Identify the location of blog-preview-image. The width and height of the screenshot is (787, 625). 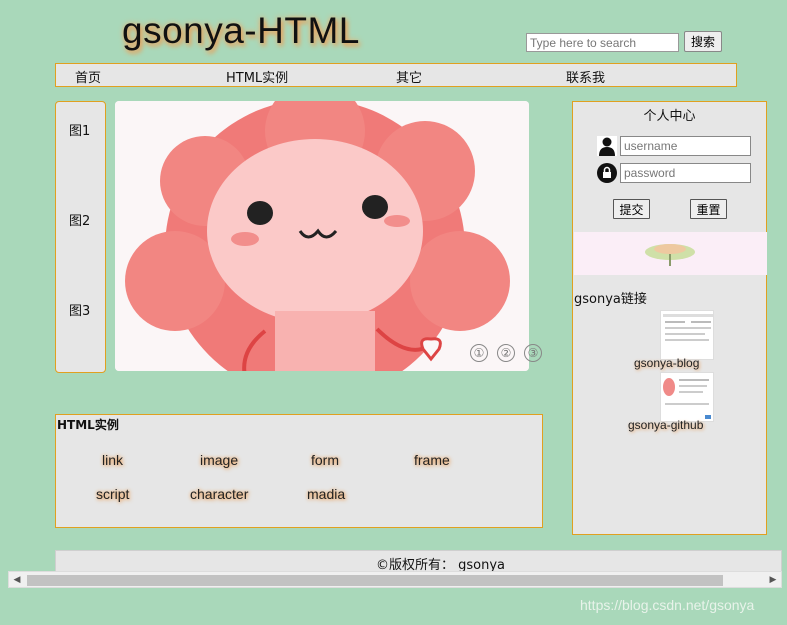
(687, 335).